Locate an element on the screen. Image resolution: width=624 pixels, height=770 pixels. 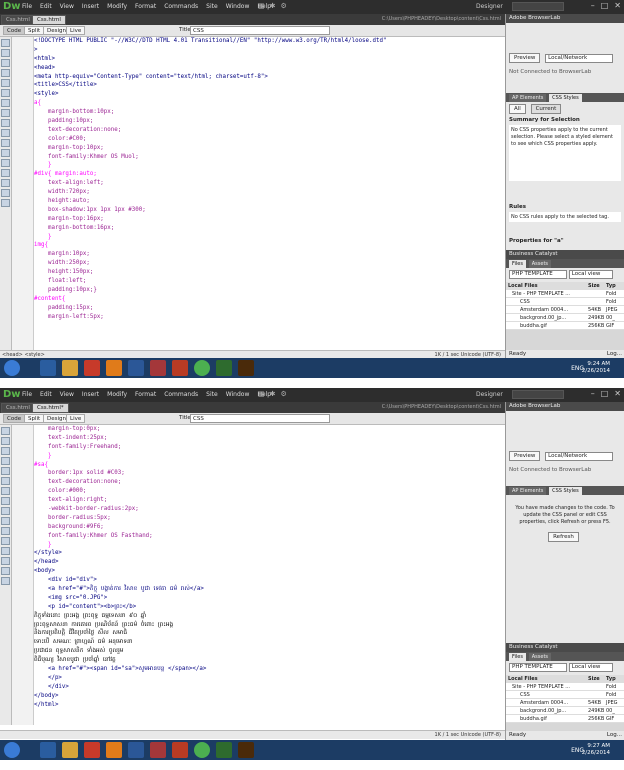
tab-css-html-1: Css.html is located at coordinates (18, 20).